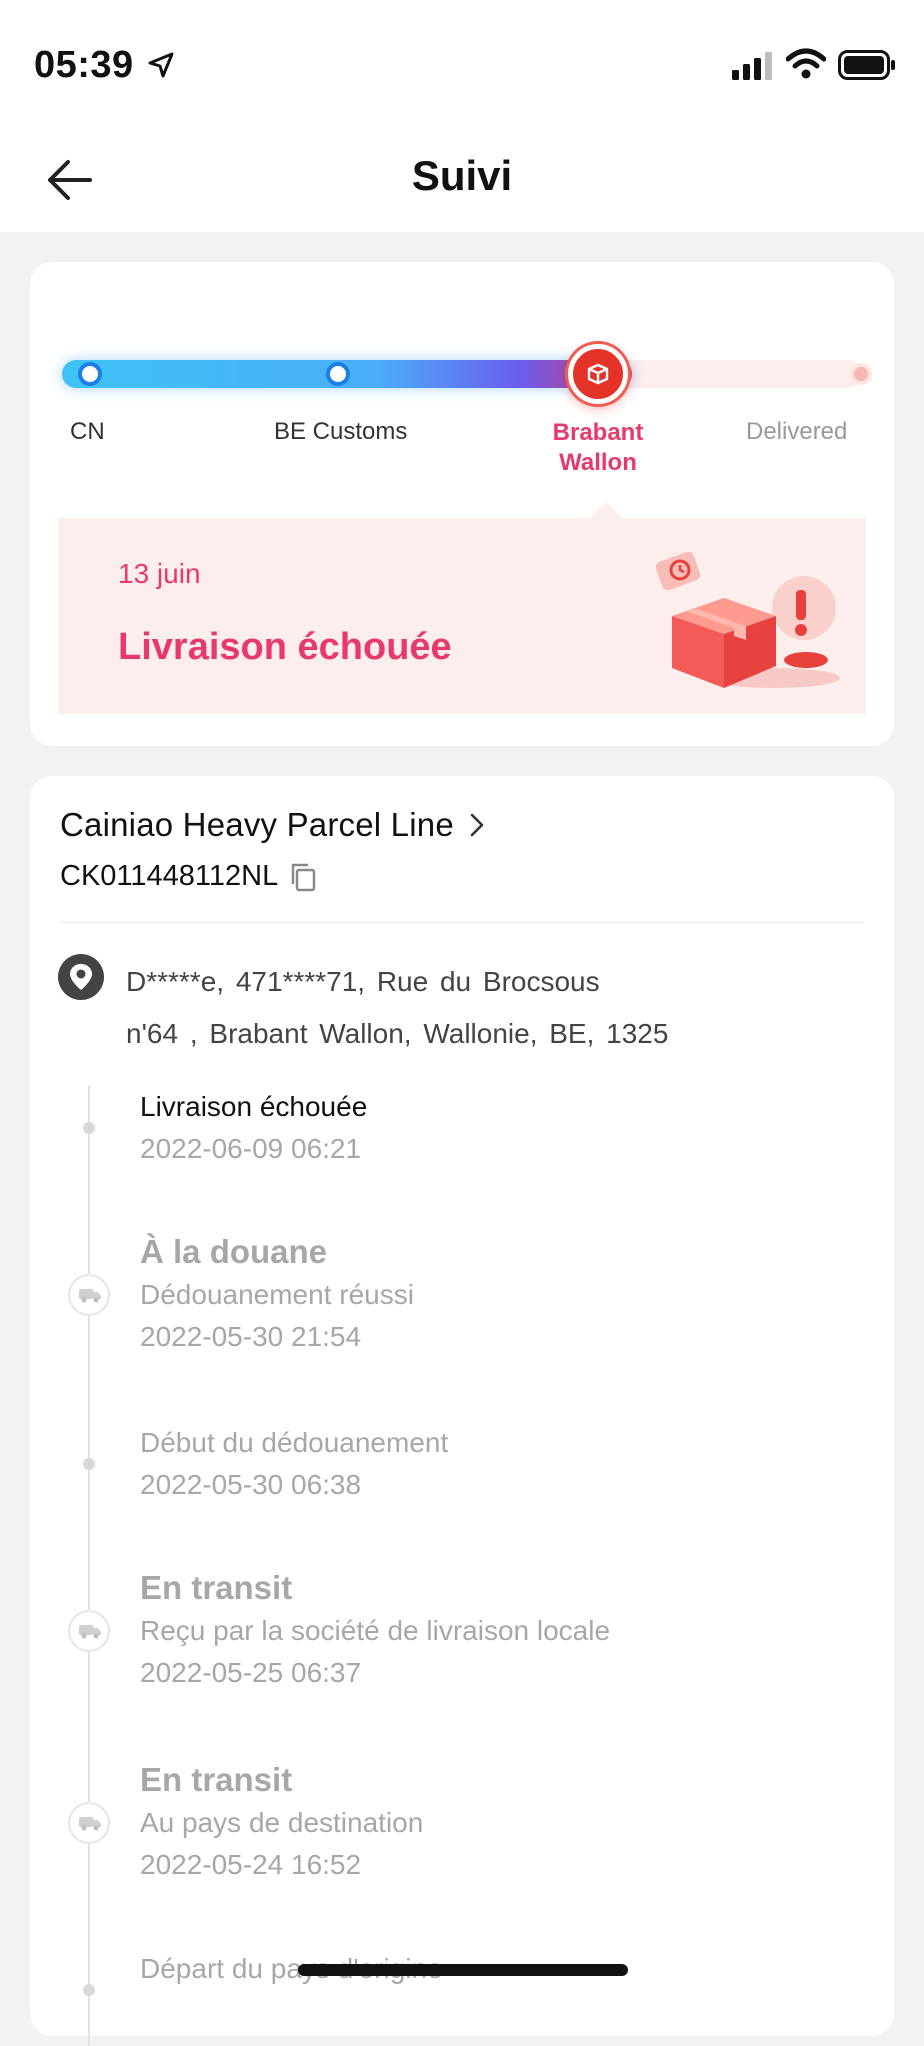 The image size is (924, 2046). I want to click on divider, so click(462, 922).